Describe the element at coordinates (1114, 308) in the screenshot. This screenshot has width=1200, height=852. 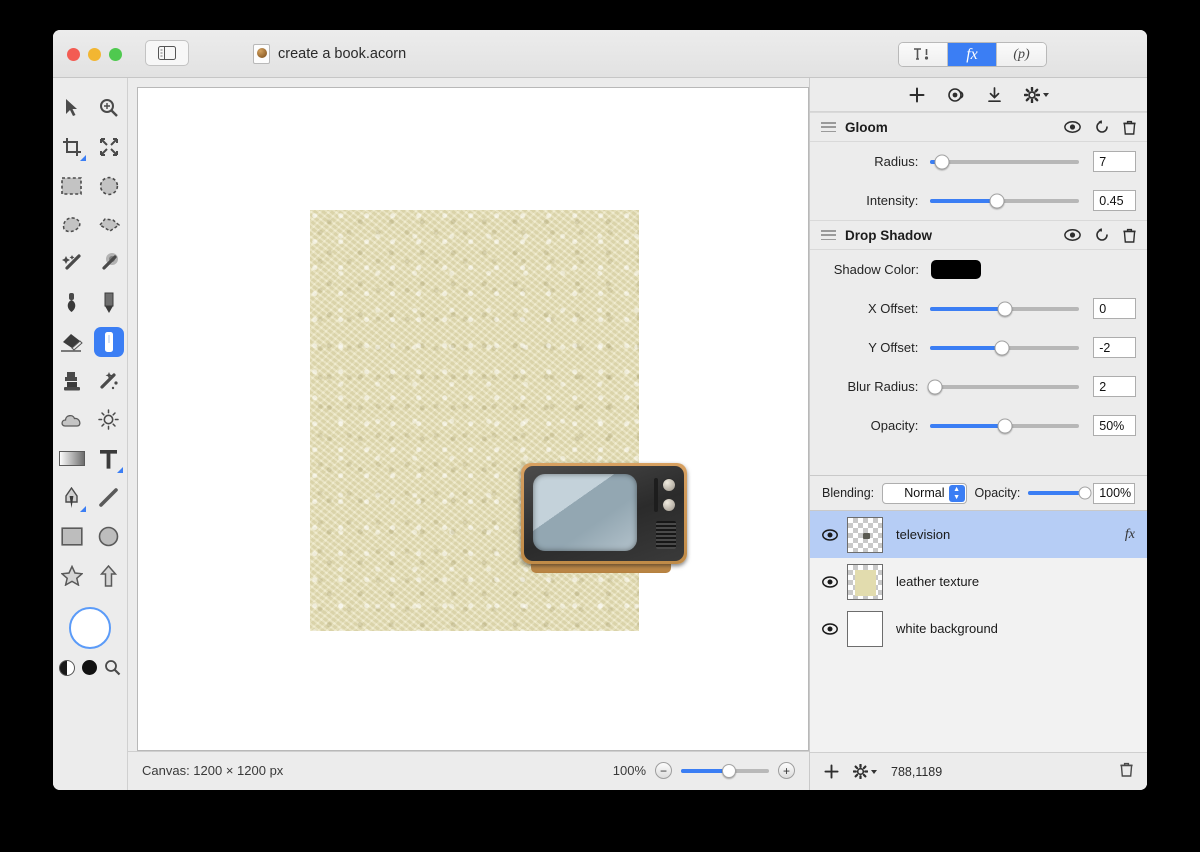
I see `x-offset-value-field: 0` at that location.